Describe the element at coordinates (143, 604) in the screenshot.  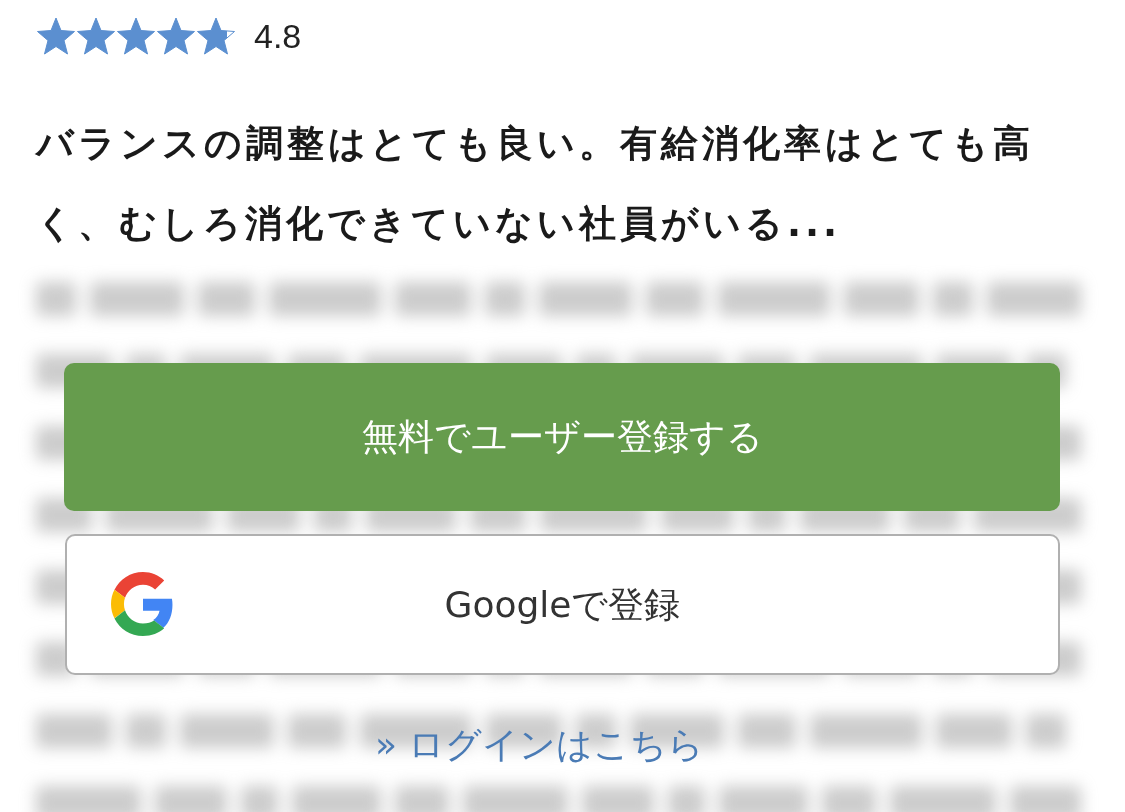
I see `google-logo-icon` at that location.